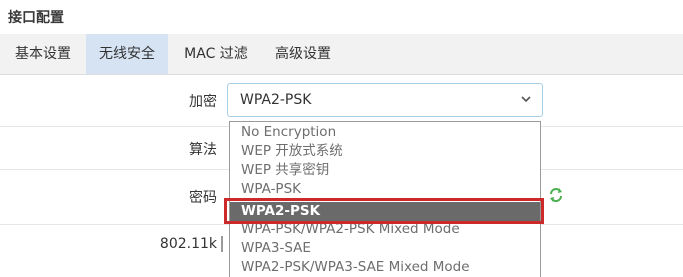 This screenshot has height=277, width=683. I want to click on tab-wireless-security: 无线安全, so click(127, 54).